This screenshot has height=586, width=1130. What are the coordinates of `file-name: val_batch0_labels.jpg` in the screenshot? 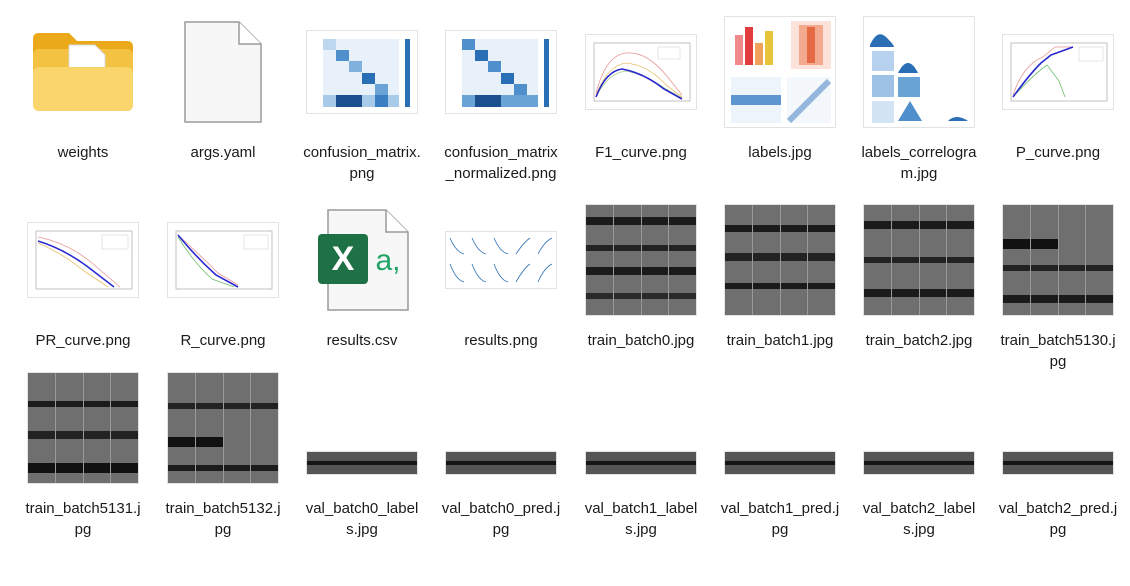 It's located at (362, 519).